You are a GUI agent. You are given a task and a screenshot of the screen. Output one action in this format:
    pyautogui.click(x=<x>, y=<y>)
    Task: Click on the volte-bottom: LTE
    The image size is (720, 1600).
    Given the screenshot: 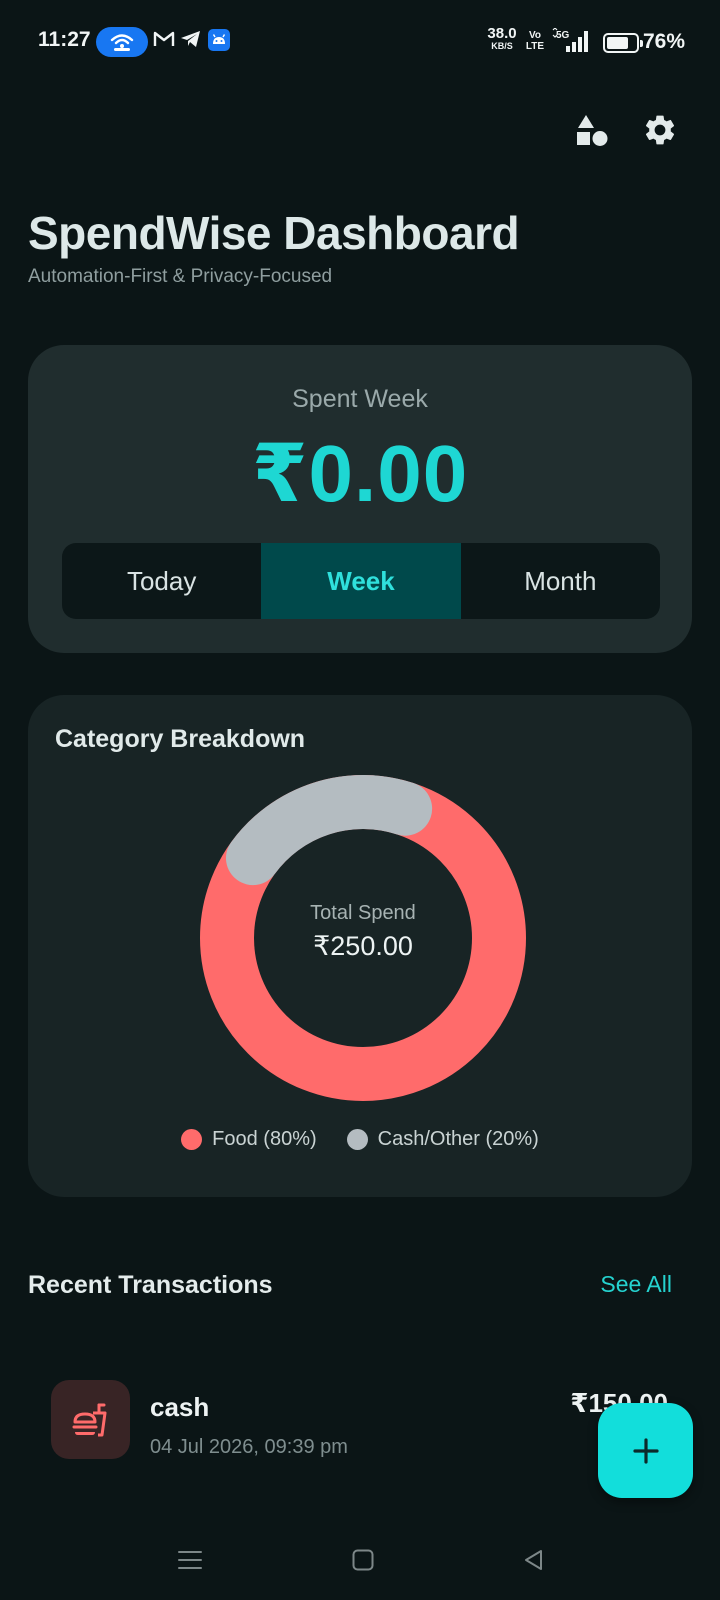 What is the action you would take?
    pyautogui.click(x=535, y=46)
    